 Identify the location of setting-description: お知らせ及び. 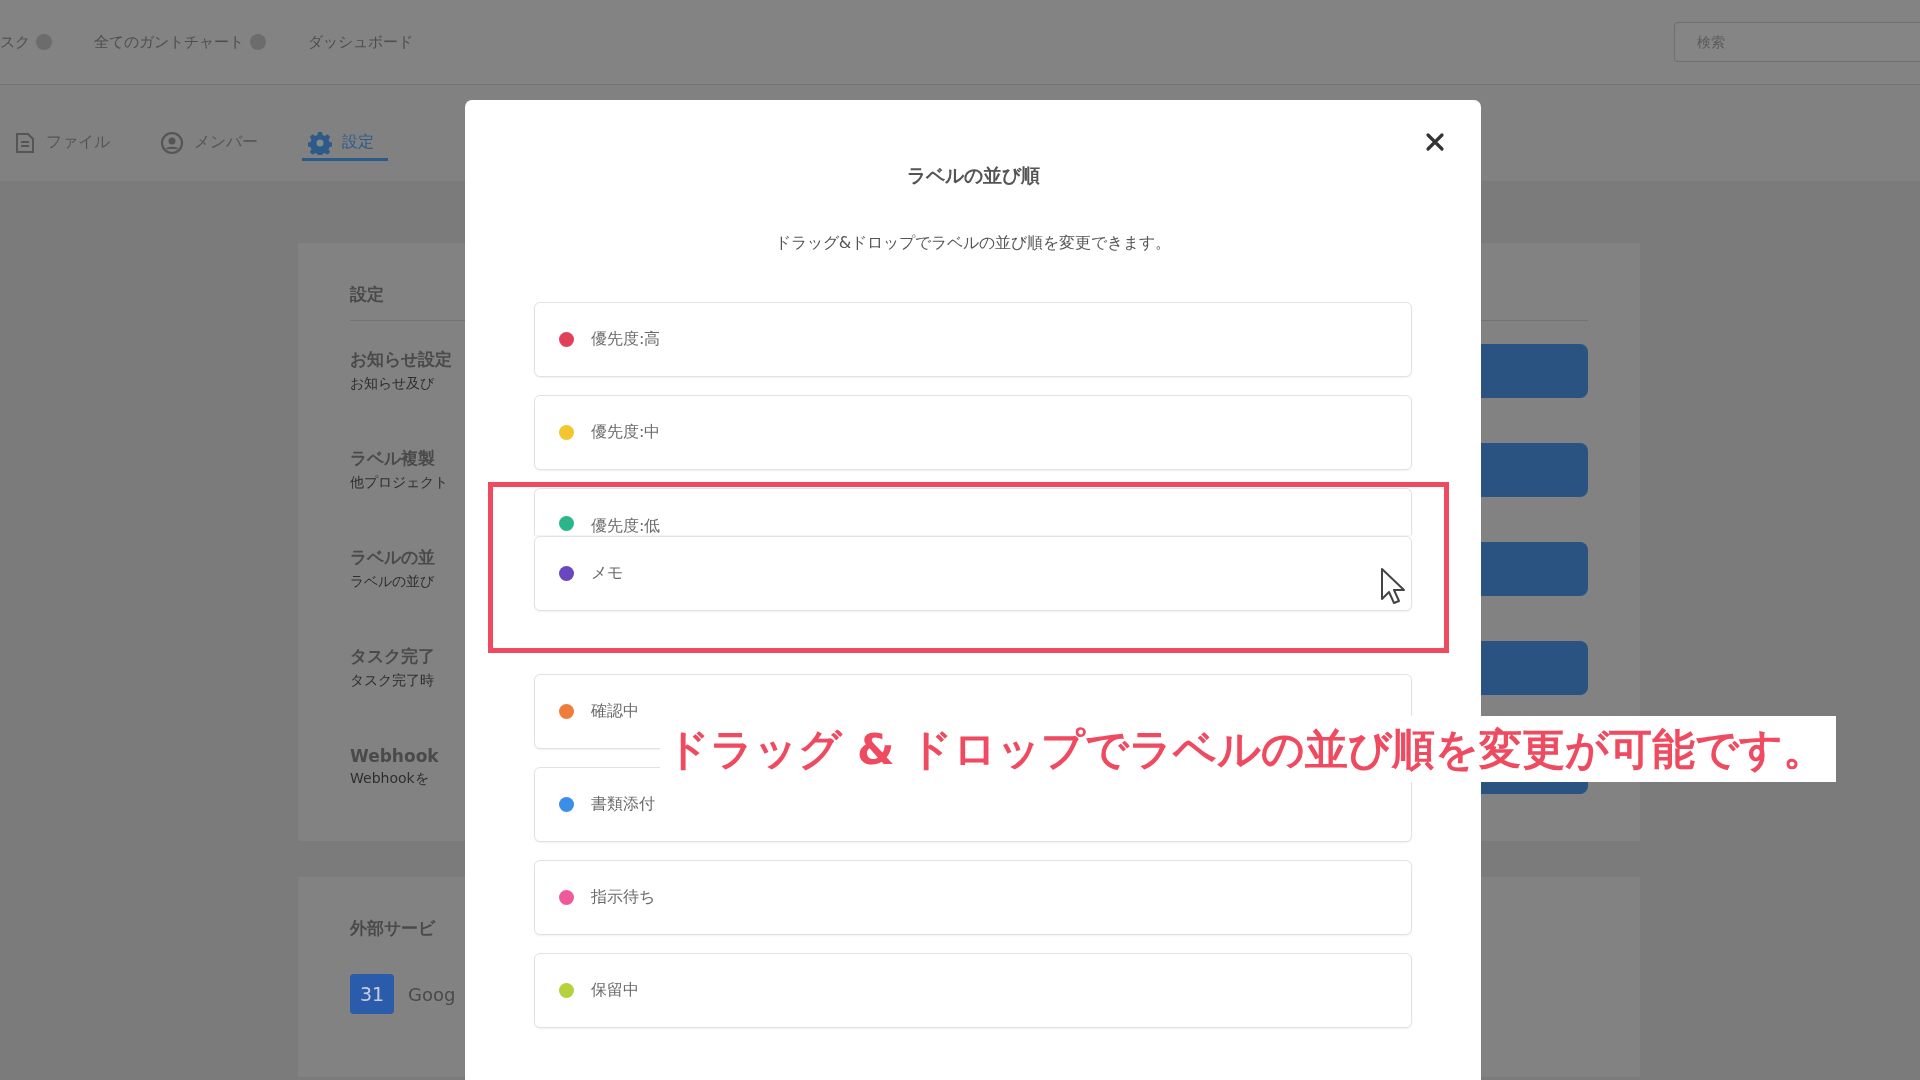
(392, 384).